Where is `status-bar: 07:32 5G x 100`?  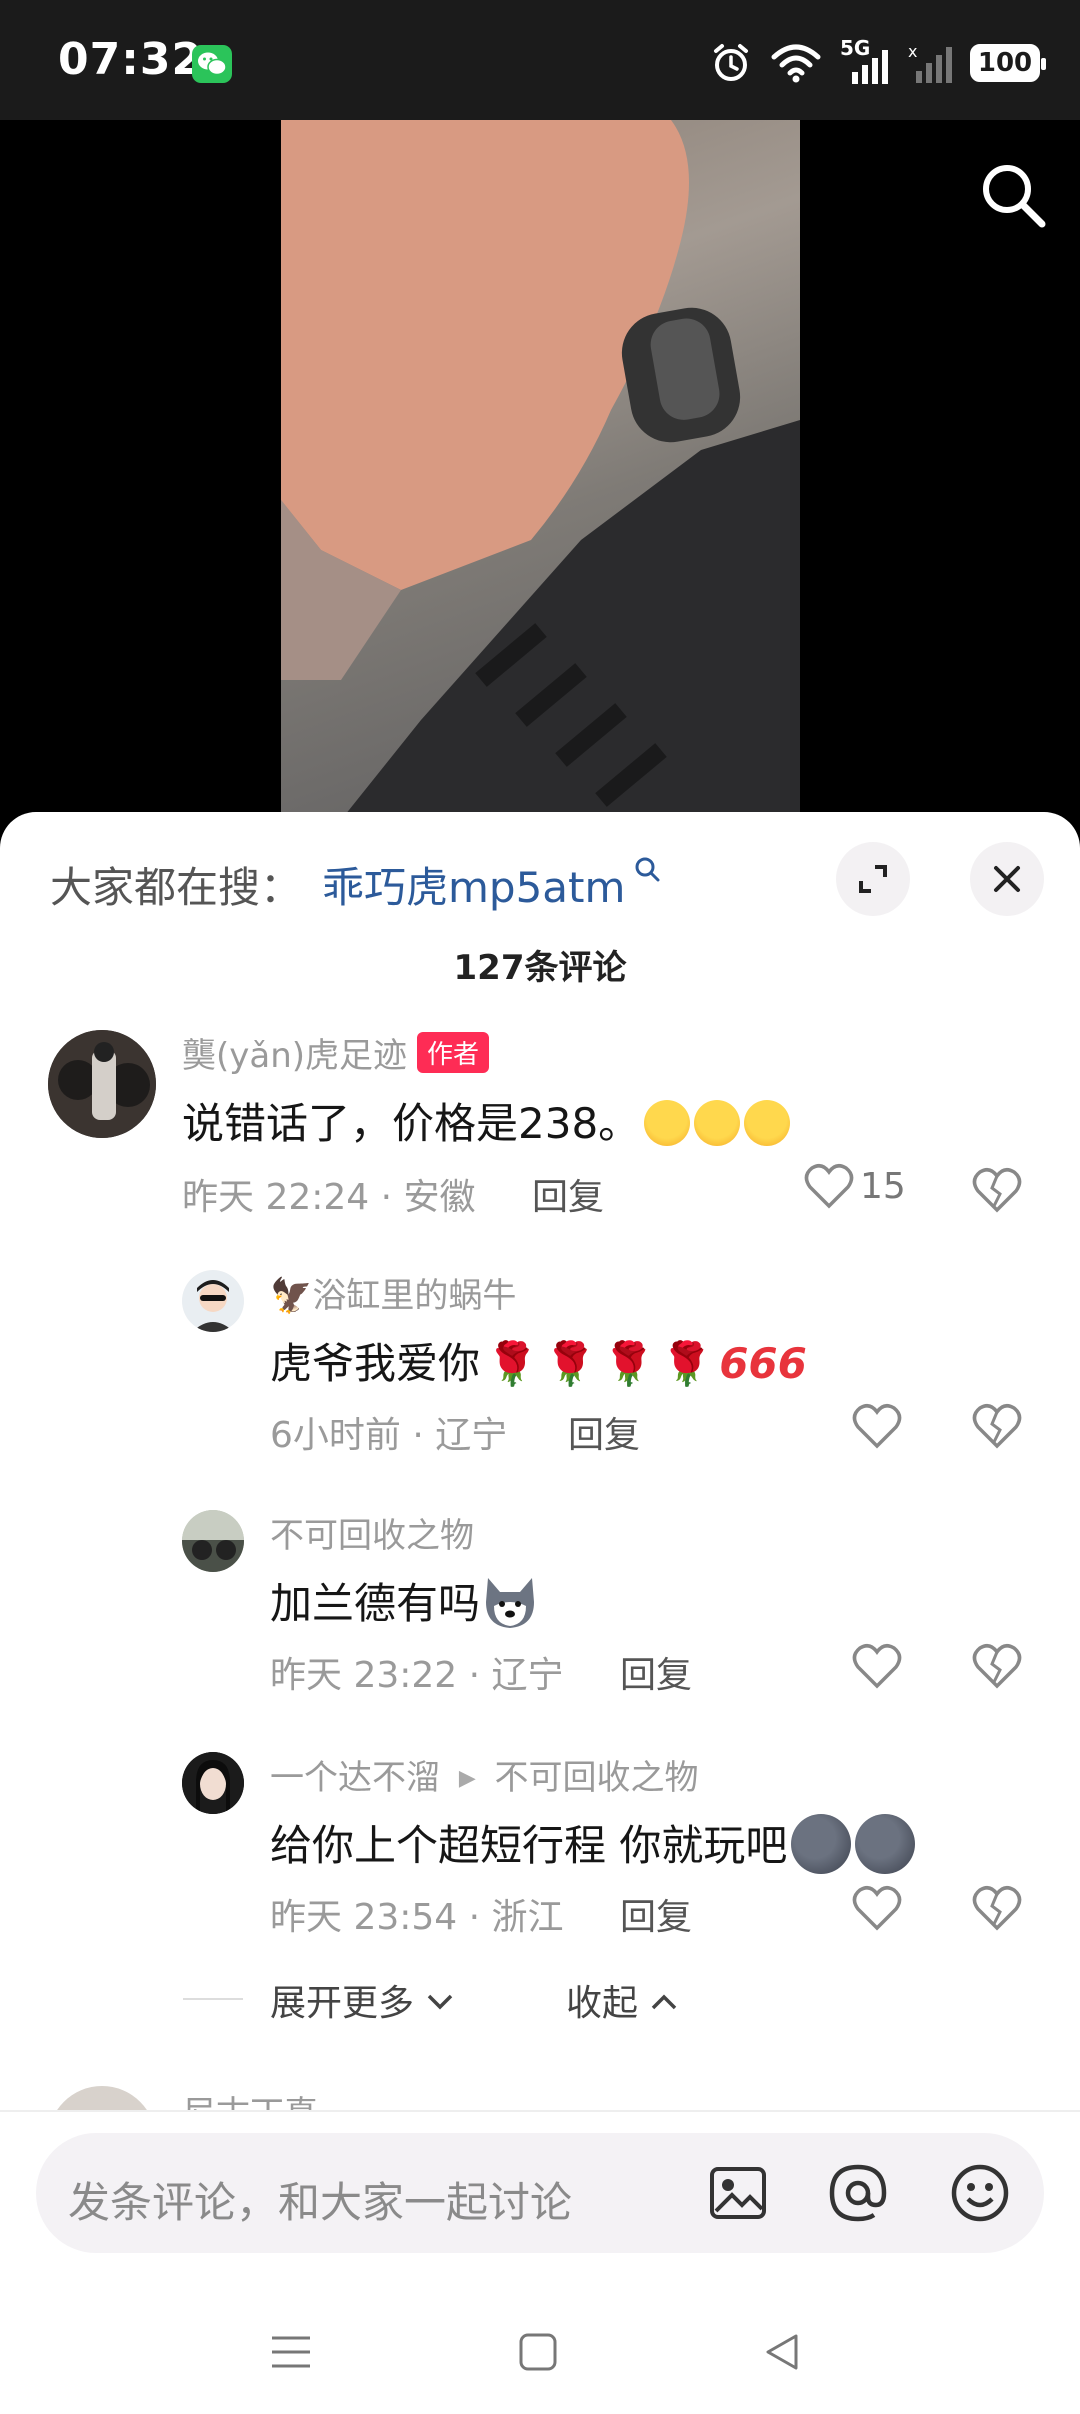
status-bar: 07:32 5G x 100 is located at coordinates (540, 60).